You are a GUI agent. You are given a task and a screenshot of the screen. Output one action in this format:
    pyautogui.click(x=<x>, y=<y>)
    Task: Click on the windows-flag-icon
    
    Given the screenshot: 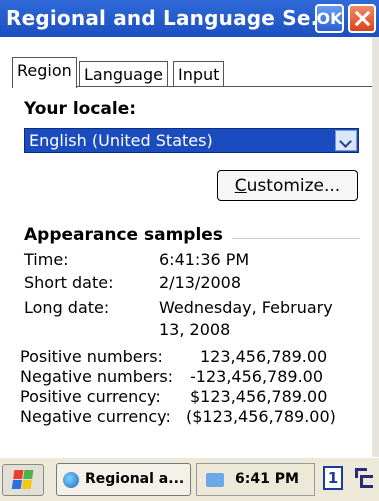 What is the action you would take?
    pyautogui.click(x=23, y=480)
    